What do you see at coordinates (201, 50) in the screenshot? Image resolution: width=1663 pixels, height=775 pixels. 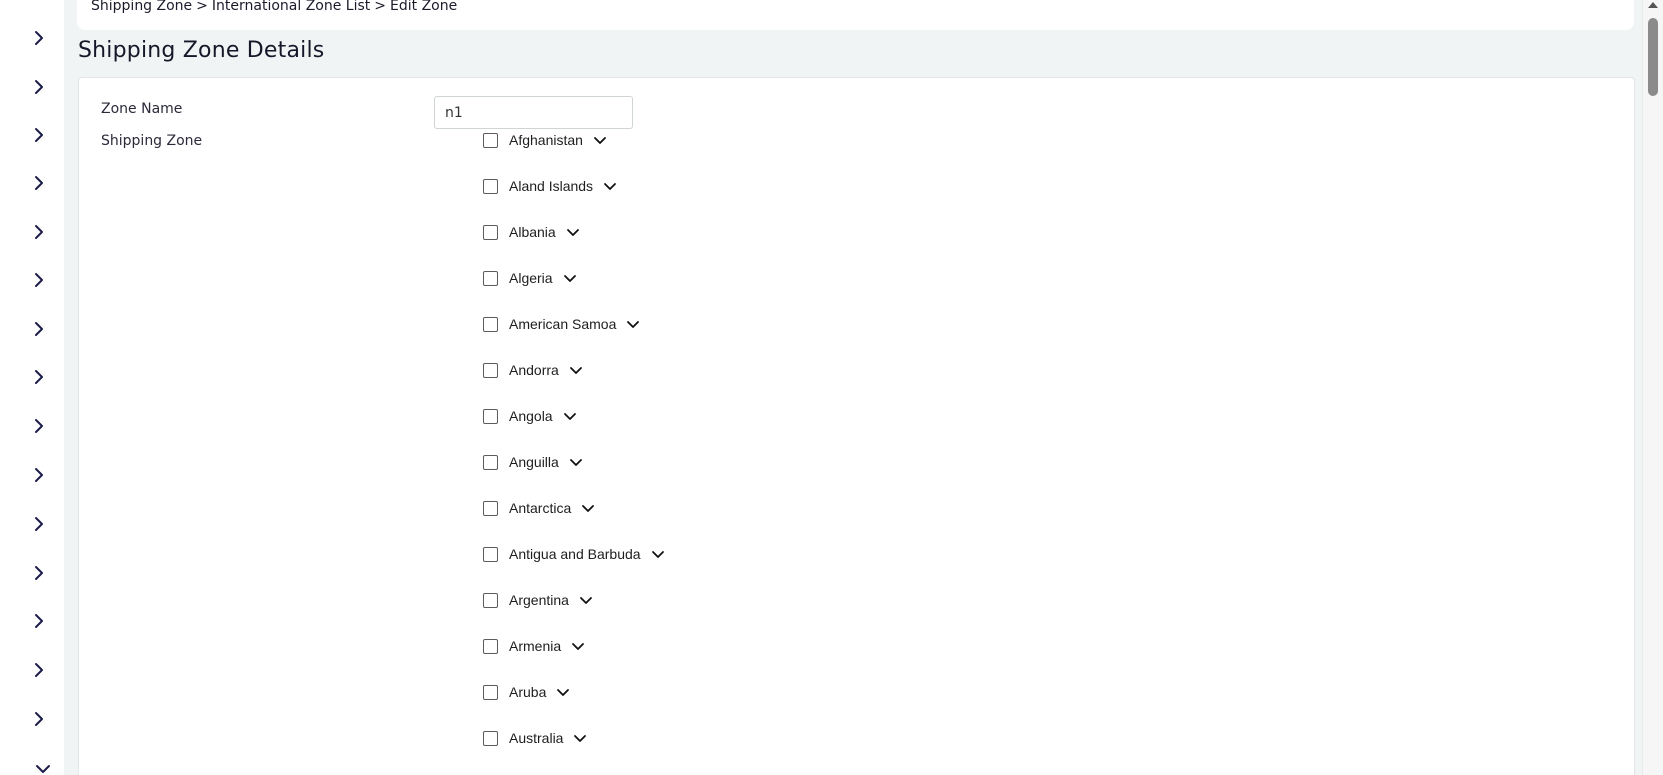 I see `page-title: Shipping Zone Details` at bounding box center [201, 50].